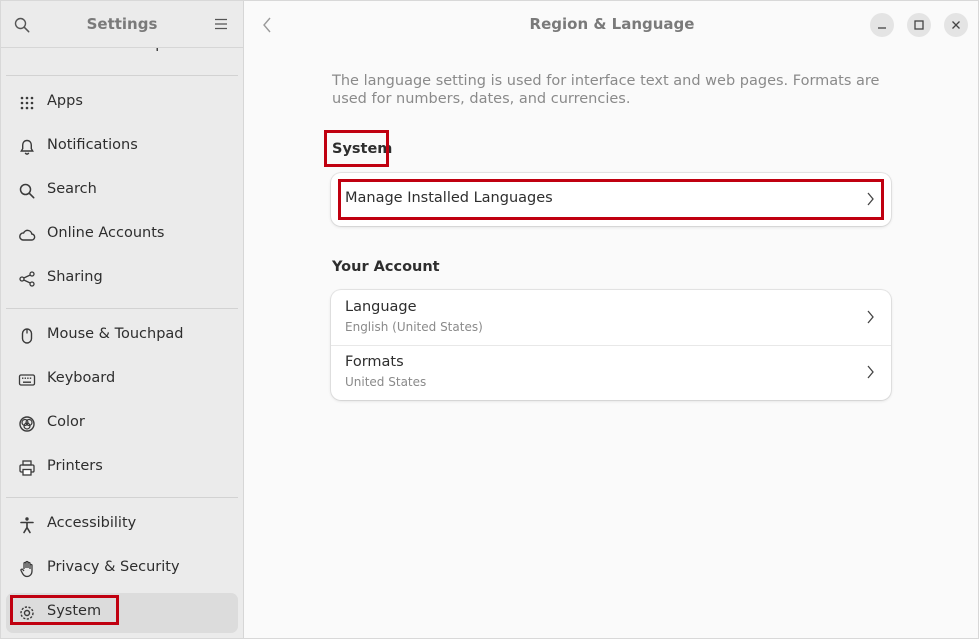 The width and height of the screenshot is (979, 639). I want to click on row-label: Manage Installed Languages, so click(449, 198).